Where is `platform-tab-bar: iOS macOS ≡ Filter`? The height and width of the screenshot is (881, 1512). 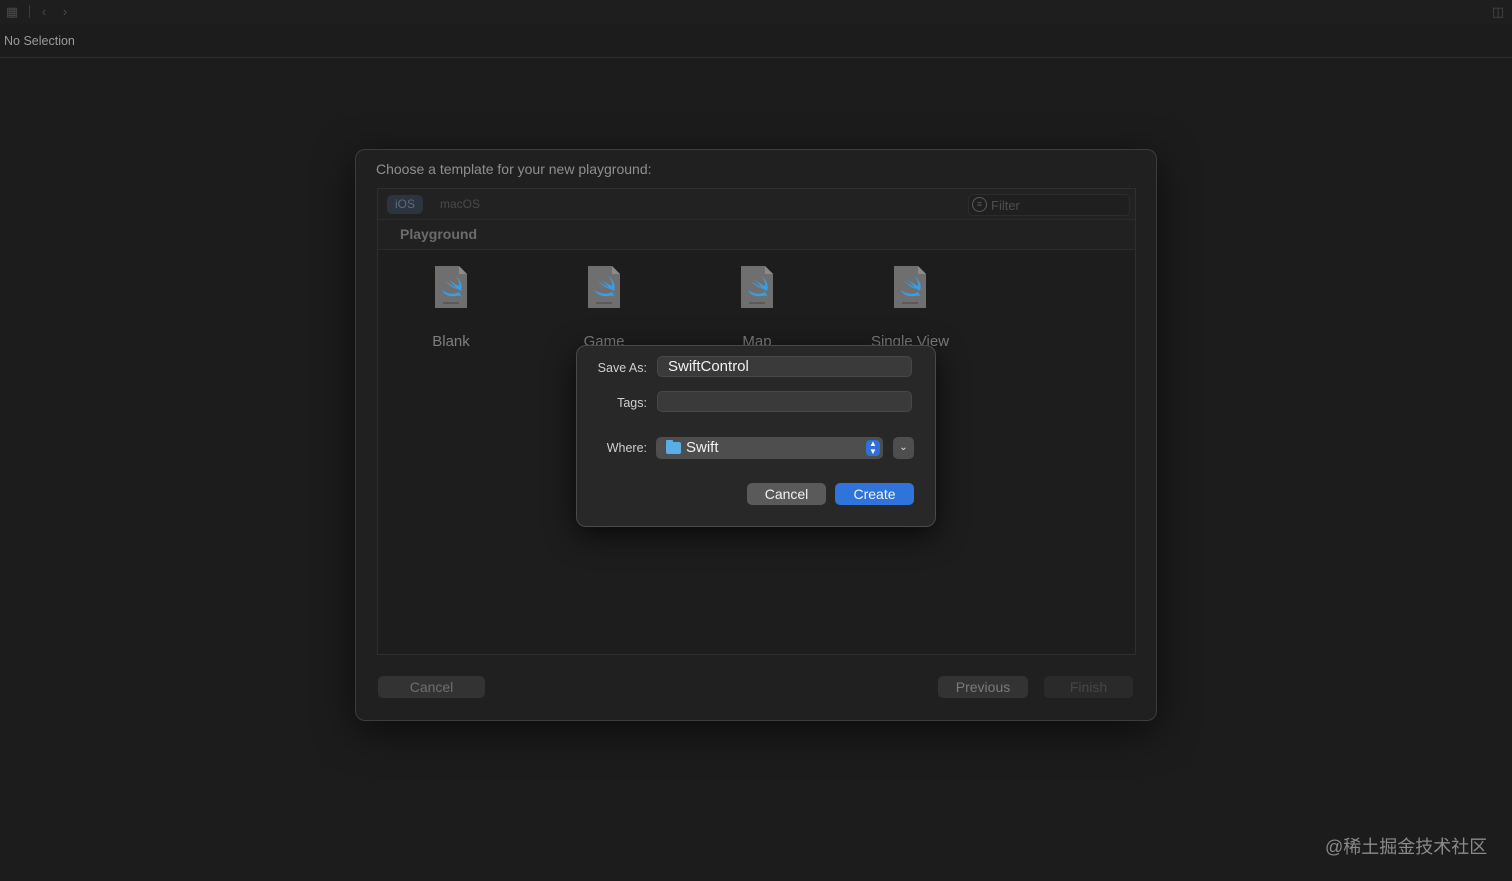
platform-tab-bar: iOS macOS ≡ Filter is located at coordinates (756, 204).